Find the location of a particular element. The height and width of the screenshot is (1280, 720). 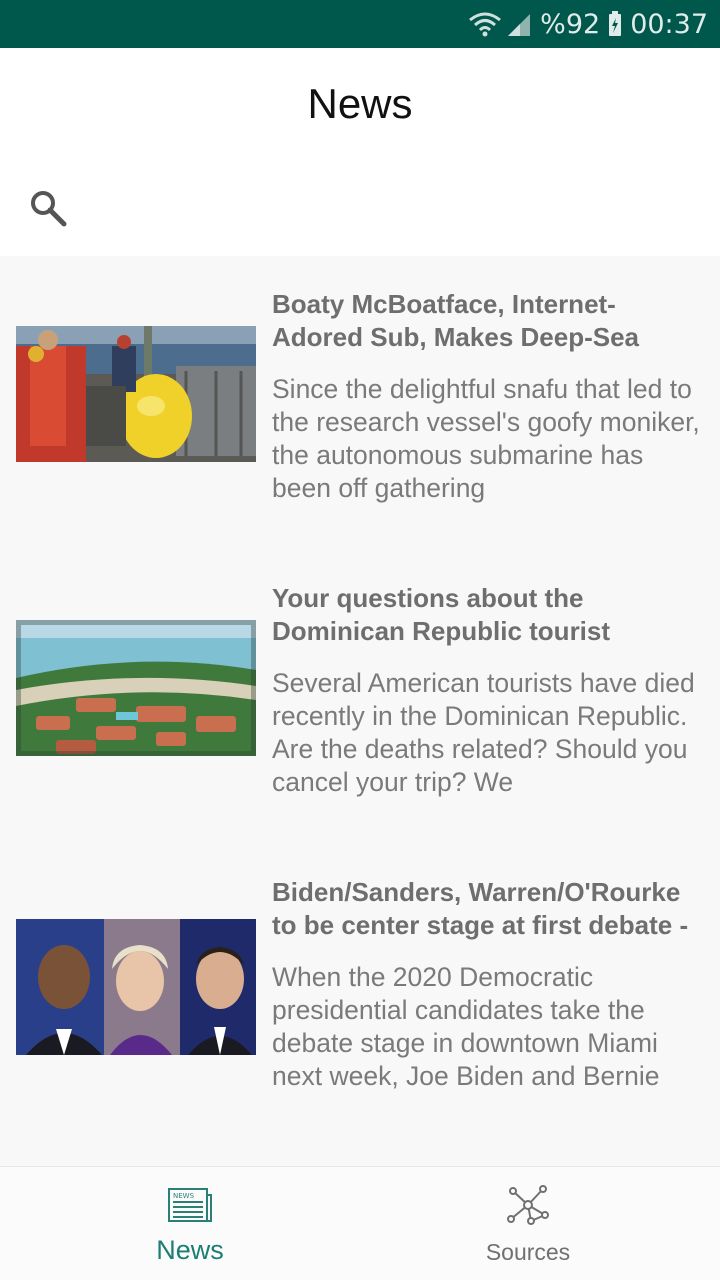

page-title: News is located at coordinates (360, 103).